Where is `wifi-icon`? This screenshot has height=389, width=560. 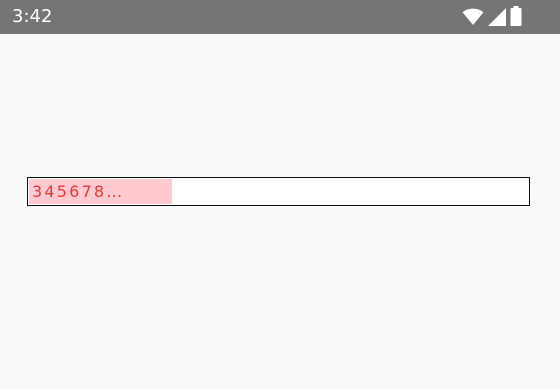
wifi-icon is located at coordinates (473, 17).